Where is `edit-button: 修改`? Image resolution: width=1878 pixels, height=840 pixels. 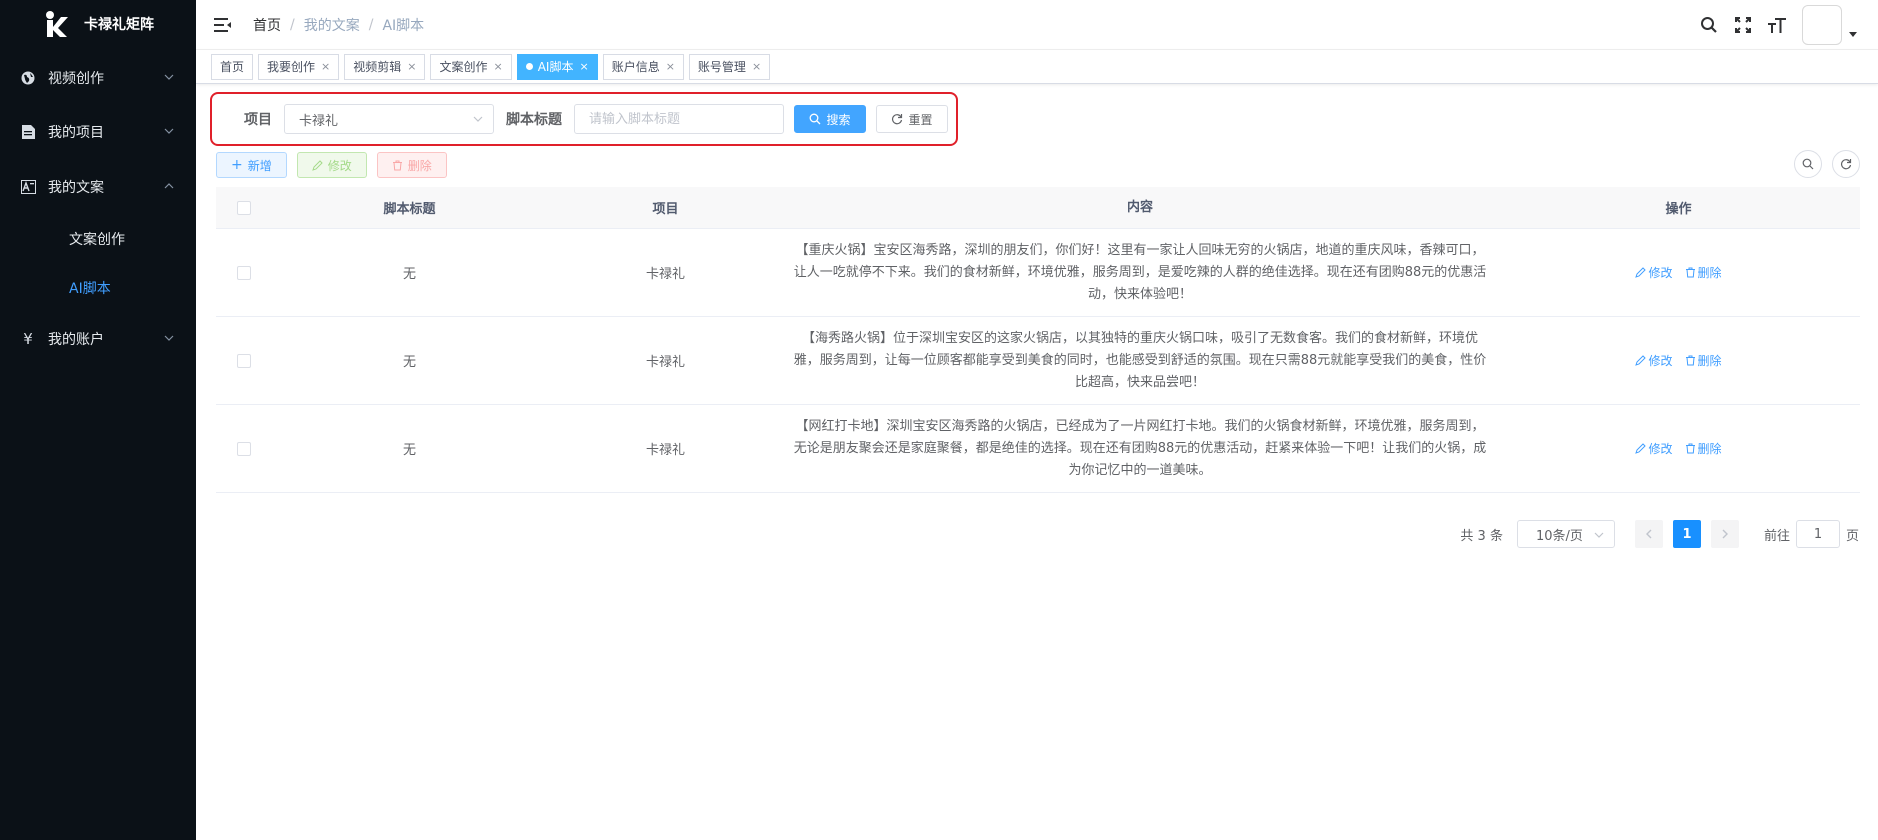 edit-button: 修改 is located at coordinates (331, 165).